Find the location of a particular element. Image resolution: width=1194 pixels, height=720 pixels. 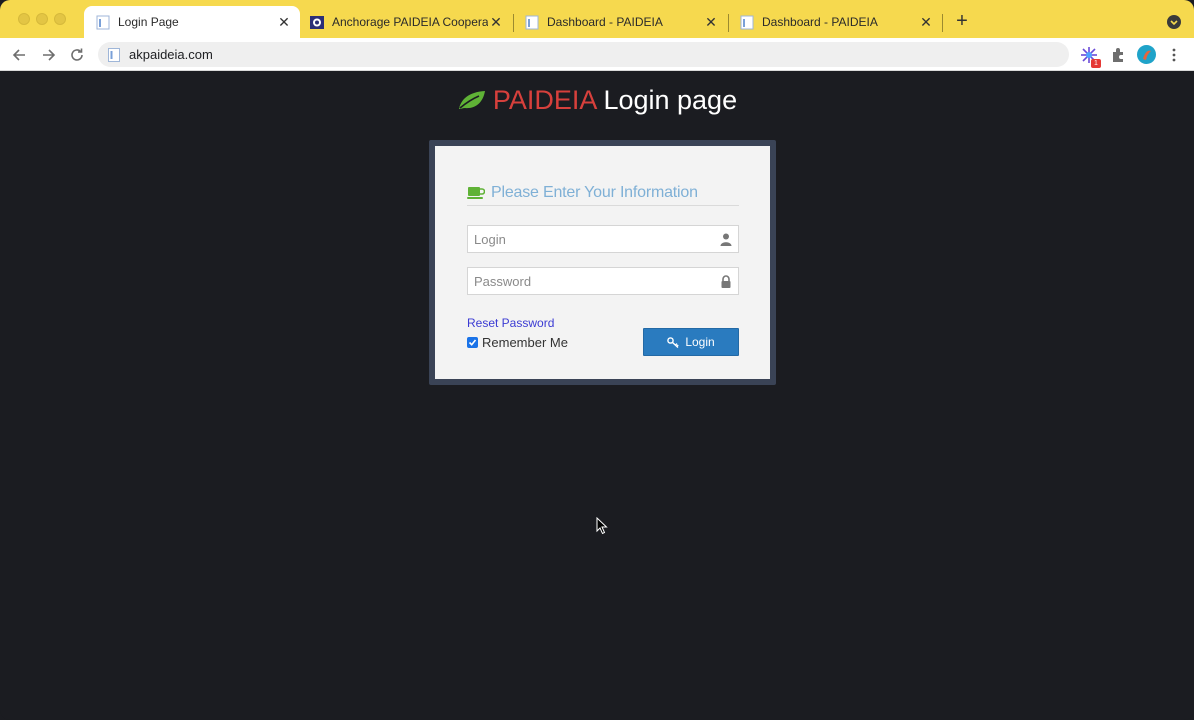

password-field is located at coordinates (603, 281).